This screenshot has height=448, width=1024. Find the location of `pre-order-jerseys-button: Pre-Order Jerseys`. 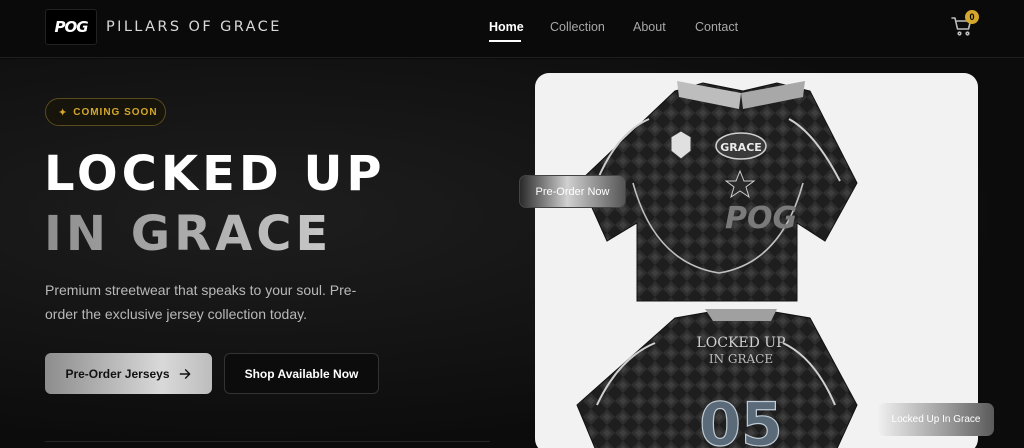

pre-order-jerseys-button: Pre-Order Jerseys is located at coordinates (128, 373).